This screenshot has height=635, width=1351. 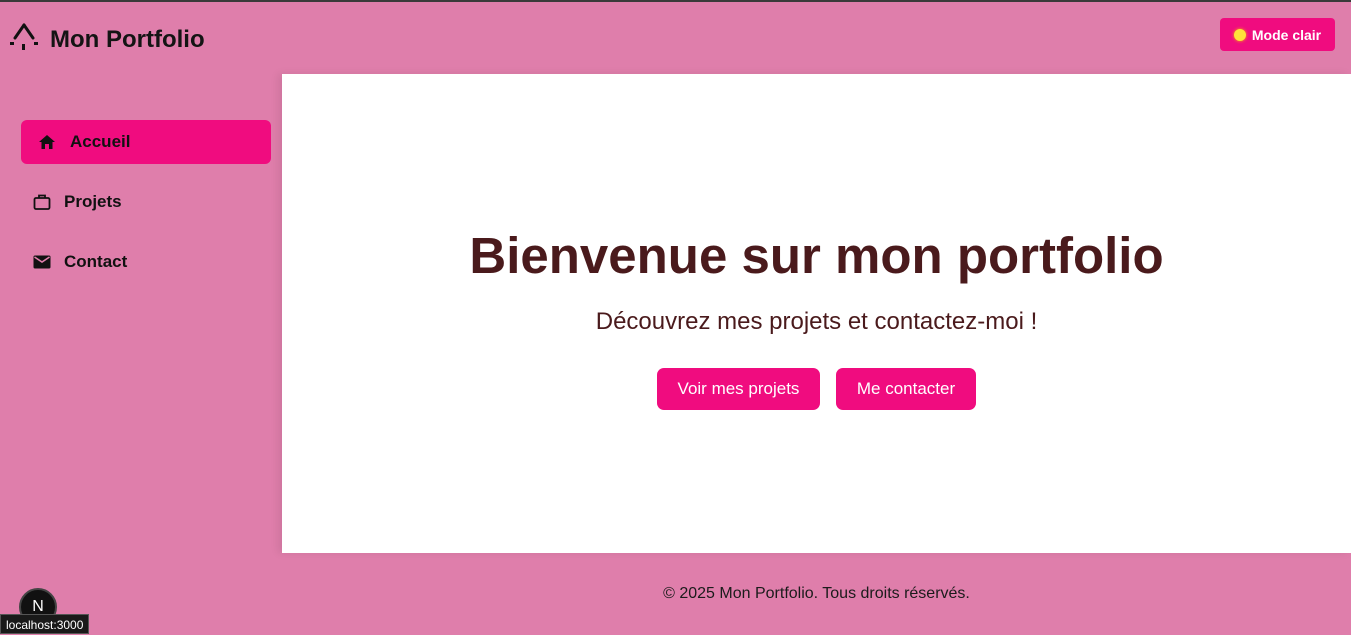 What do you see at coordinates (100, 141) in the screenshot?
I see `sidebar-item-label: Accueil` at bounding box center [100, 141].